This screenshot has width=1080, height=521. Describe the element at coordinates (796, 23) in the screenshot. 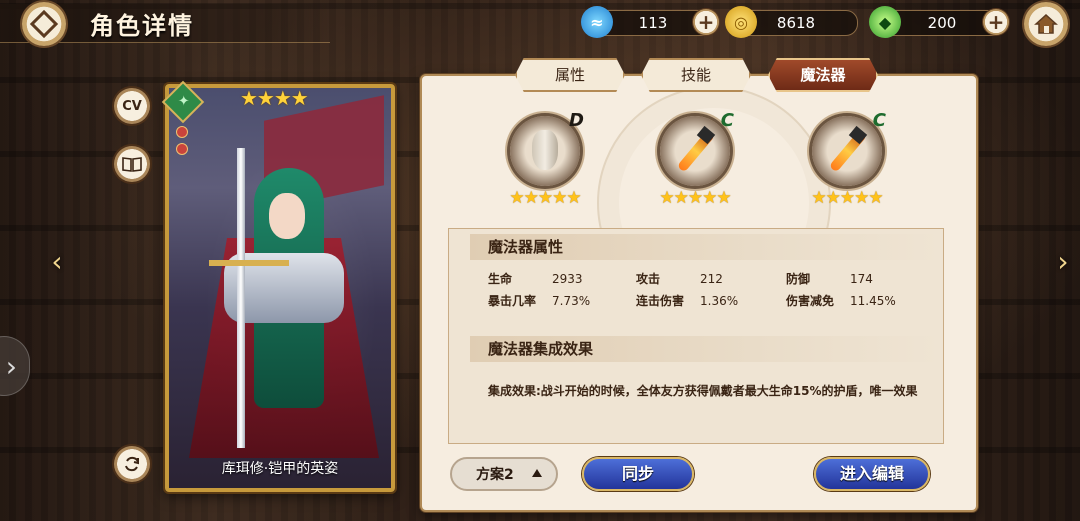

I see `resource-value: 8618` at that location.